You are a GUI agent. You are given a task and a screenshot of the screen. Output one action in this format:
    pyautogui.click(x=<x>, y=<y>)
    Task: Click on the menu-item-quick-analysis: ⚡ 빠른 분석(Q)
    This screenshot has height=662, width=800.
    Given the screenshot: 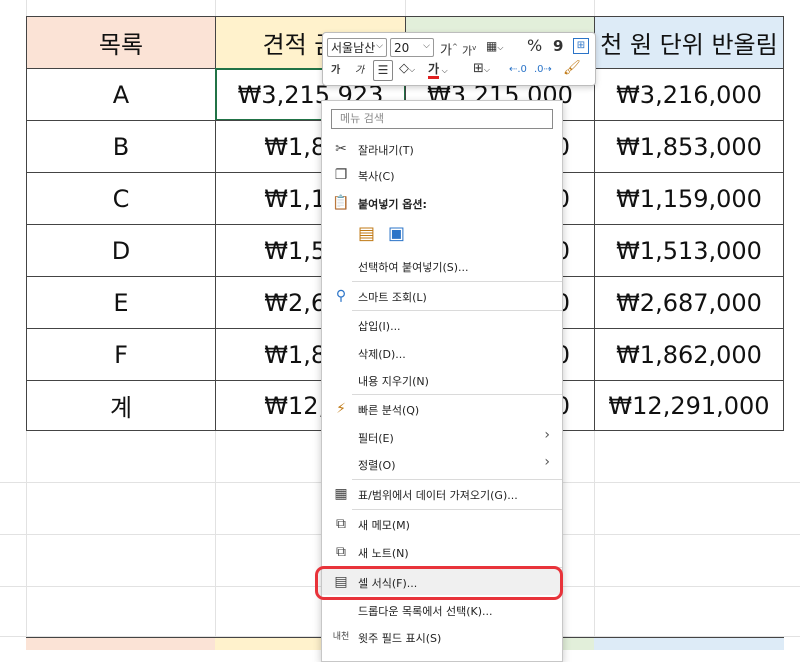 What is the action you would take?
    pyautogui.click(x=442, y=409)
    